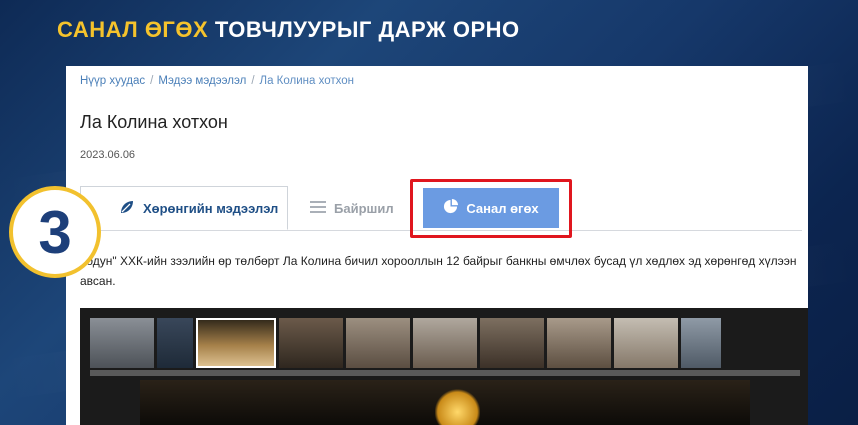  What do you see at coordinates (236, 343) in the screenshot?
I see `gallery-thumbnail-active` at bounding box center [236, 343].